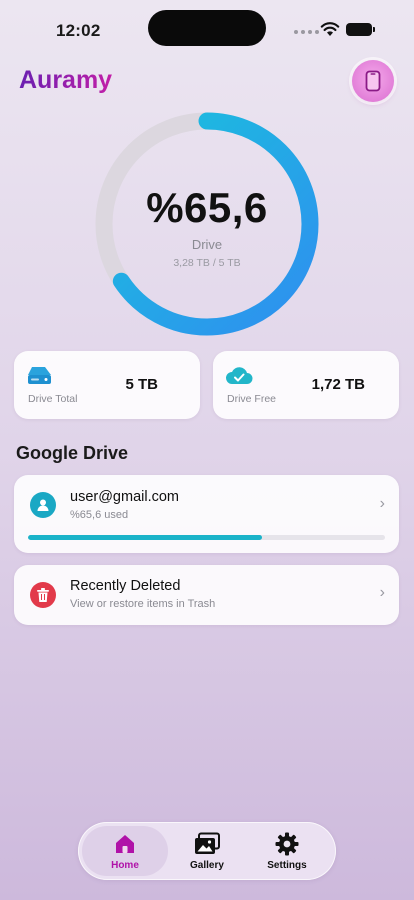 Image resolution: width=414 pixels, height=900 pixels. What do you see at coordinates (43, 595) in the screenshot?
I see `trash-icon` at bounding box center [43, 595].